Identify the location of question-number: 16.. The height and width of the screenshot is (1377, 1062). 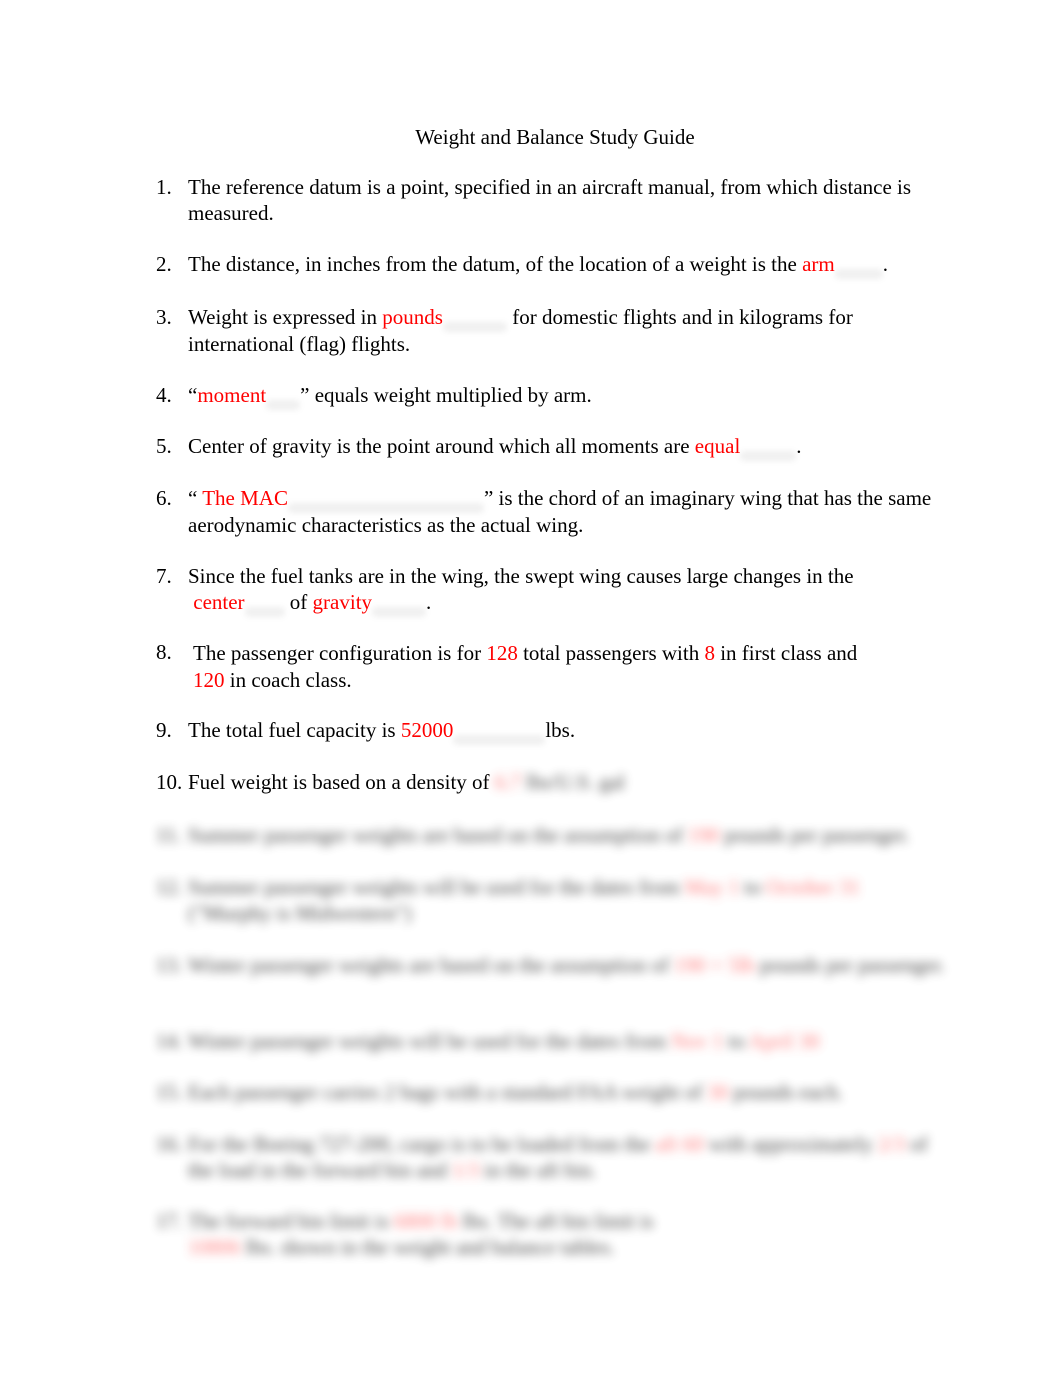
(169, 1144).